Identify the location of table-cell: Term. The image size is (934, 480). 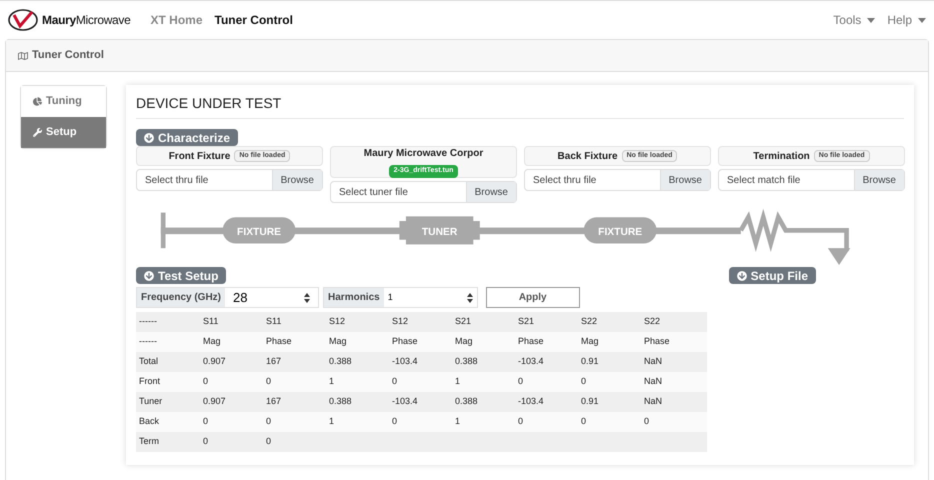
(149, 441).